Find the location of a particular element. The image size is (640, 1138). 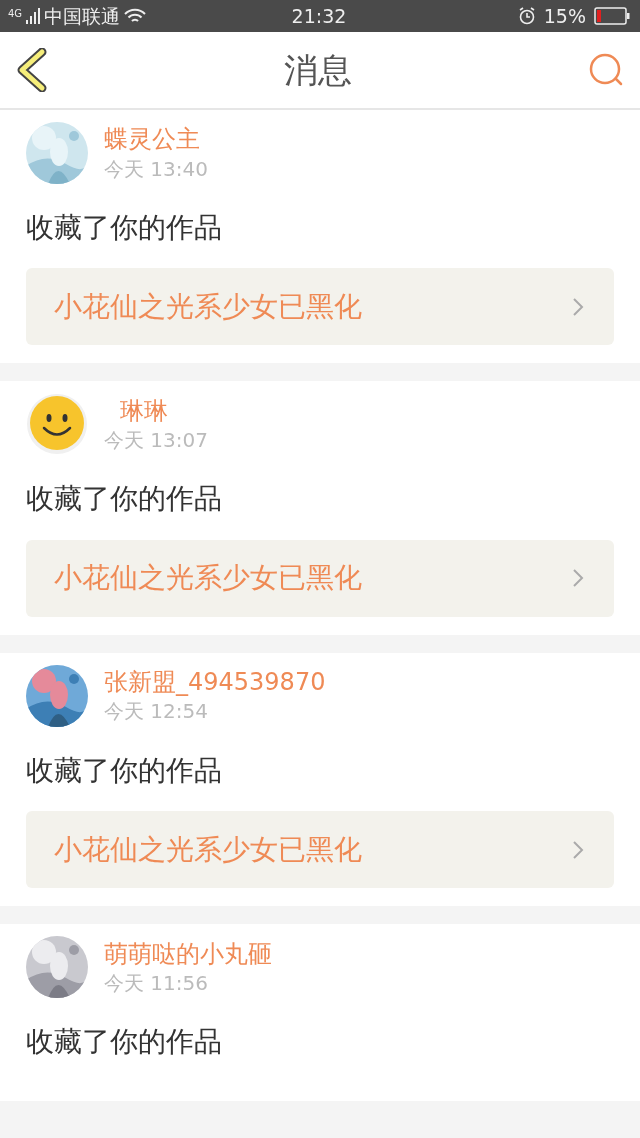

alarm-icon is located at coordinates (526, 16).